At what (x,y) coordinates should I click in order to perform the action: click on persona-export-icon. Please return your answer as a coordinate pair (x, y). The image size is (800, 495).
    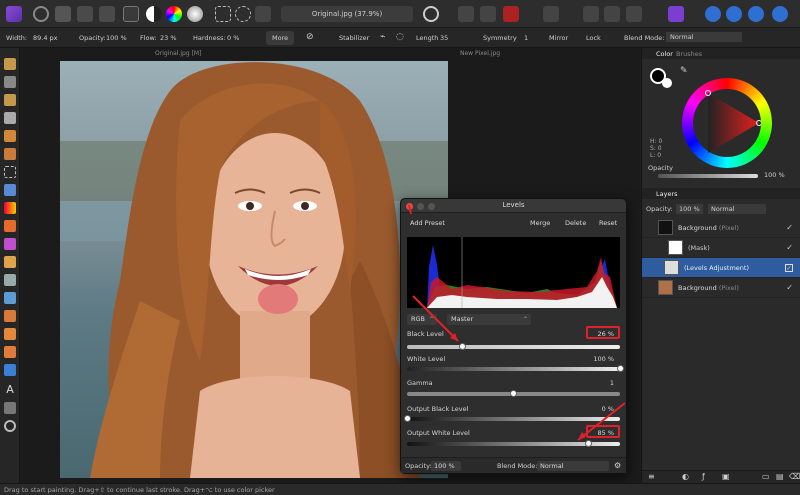
    Looking at the image, I should click on (107, 14).